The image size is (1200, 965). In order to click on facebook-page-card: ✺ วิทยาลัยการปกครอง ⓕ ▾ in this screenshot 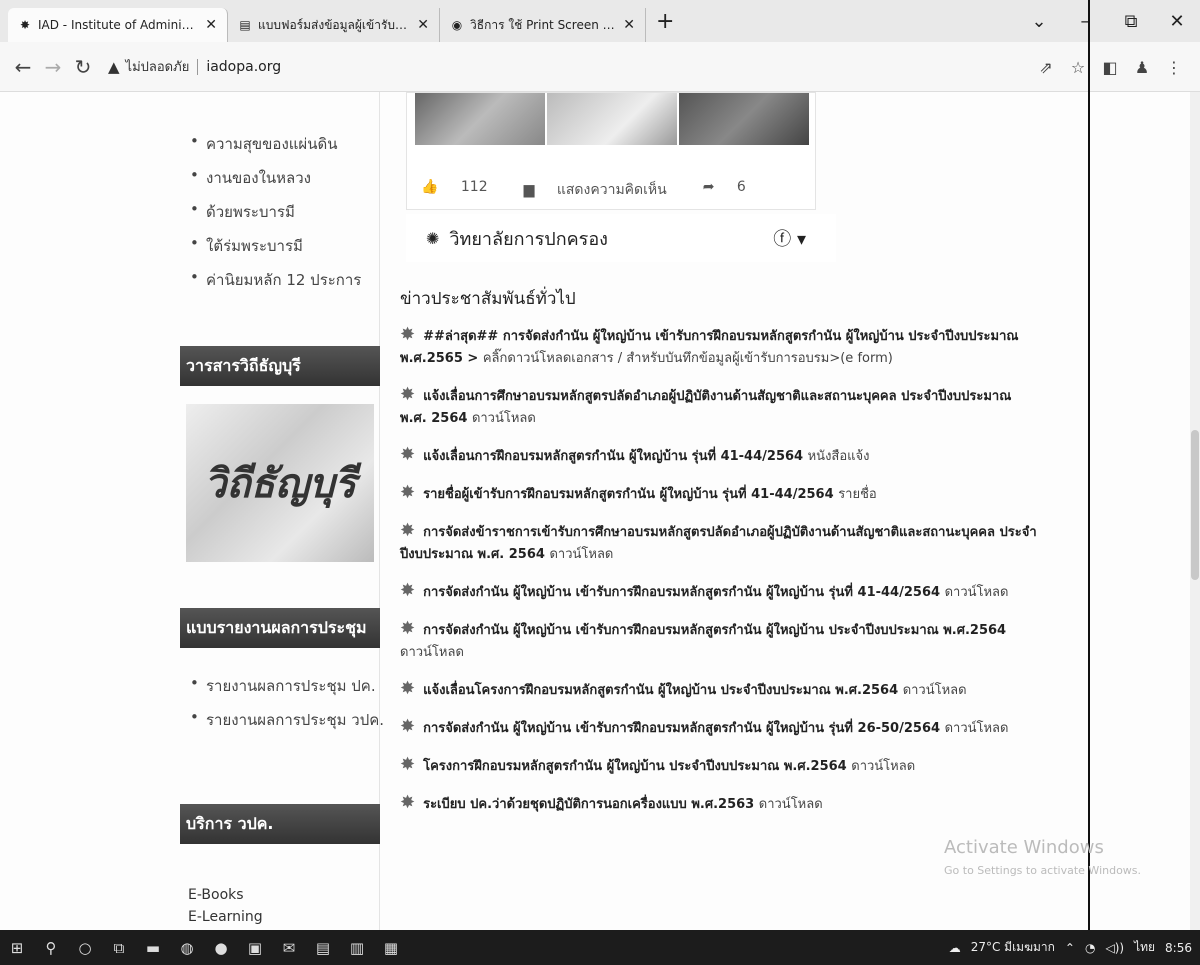, I will do `click(621, 238)`.